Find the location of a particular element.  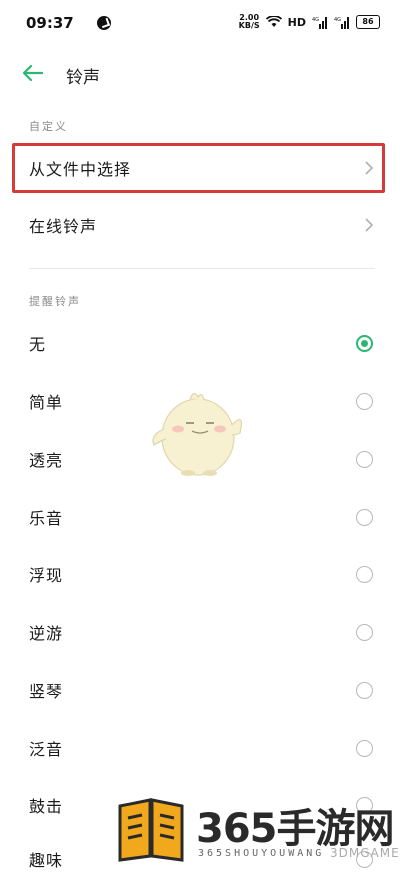

status-indicators: 2.00 KB/S HD 4G 4G 86 is located at coordinates (309, 22).